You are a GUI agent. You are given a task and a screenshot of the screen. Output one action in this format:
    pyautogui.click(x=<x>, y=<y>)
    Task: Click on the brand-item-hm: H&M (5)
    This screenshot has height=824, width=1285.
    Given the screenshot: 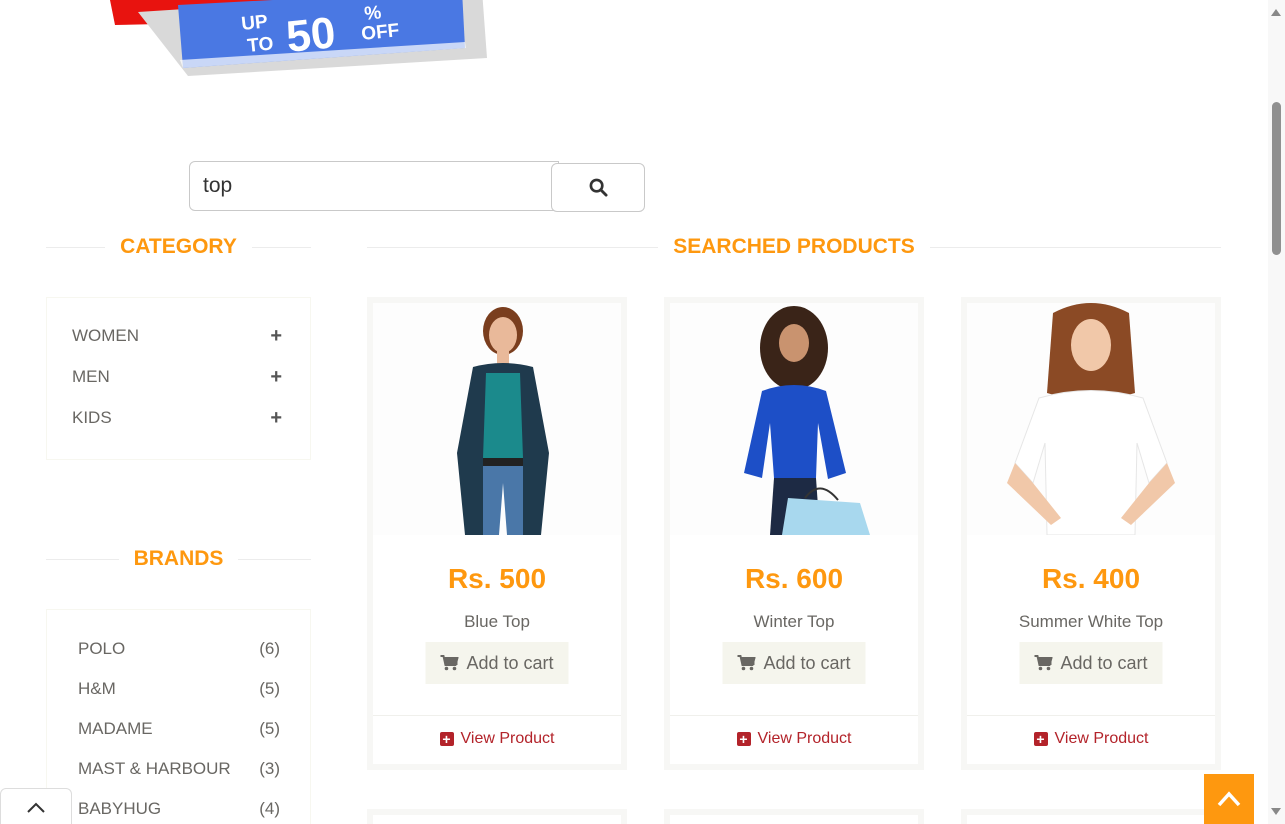 What is the action you would take?
    pyautogui.click(x=179, y=689)
    